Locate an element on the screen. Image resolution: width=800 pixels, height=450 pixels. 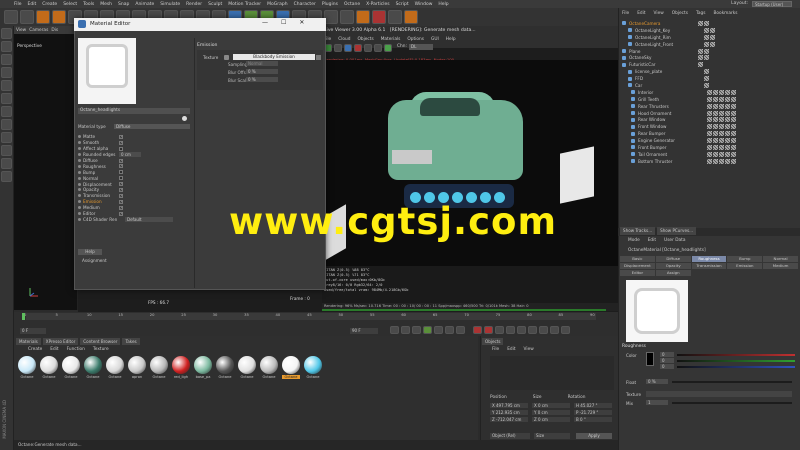
next-key-icon is located at coordinates (449, 330).